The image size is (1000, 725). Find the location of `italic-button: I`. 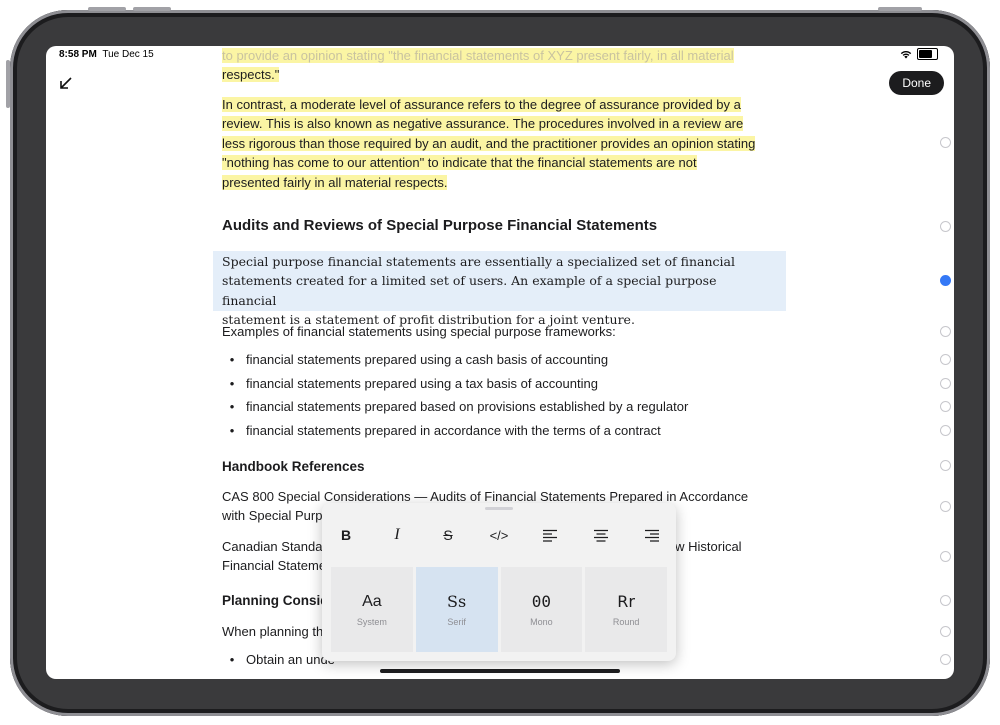

italic-button: I is located at coordinates (397, 535).